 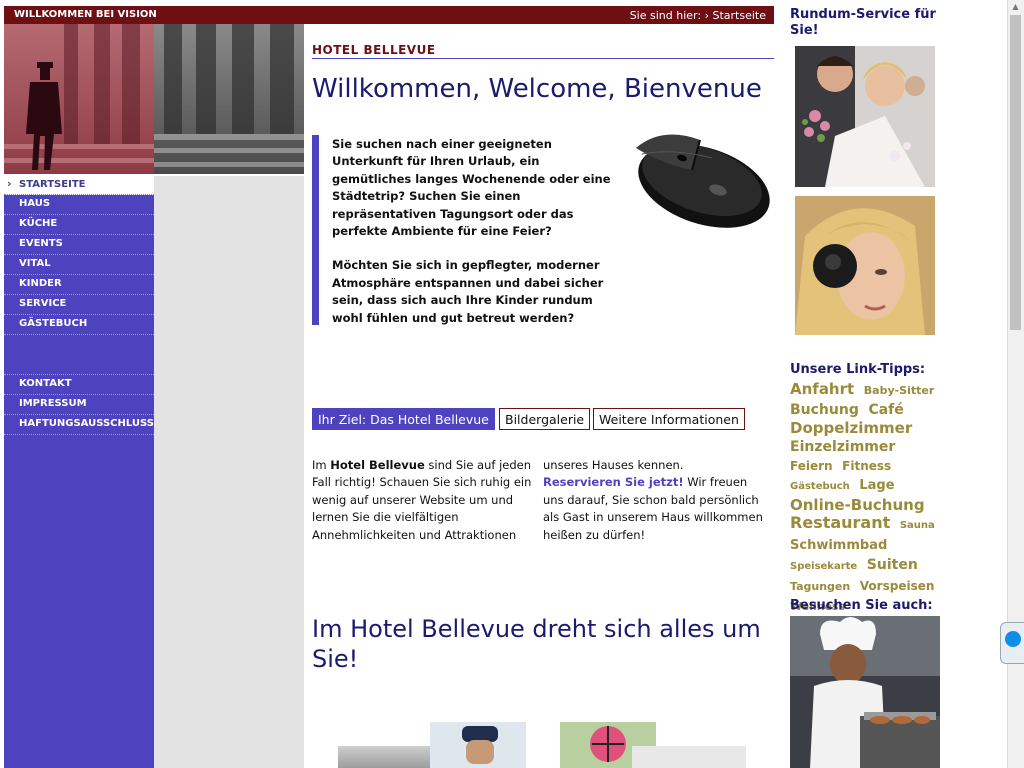 What do you see at coordinates (86, 423) in the screenshot?
I see `nav-item-label: HAFTUNGSAUSSCHLUSS` at bounding box center [86, 423].